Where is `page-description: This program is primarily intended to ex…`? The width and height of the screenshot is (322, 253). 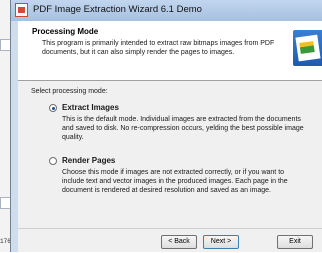
page-description: This program is primarily intended to ex… is located at coordinates (158, 48).